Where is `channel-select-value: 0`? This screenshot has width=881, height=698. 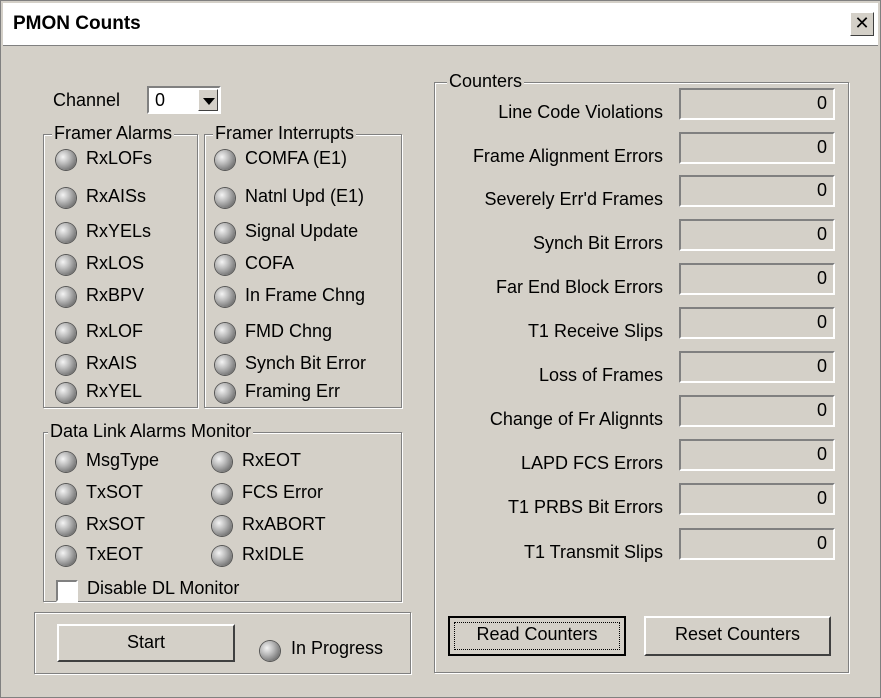 channel-select-value: 0 is located at coordinates (160, 100).